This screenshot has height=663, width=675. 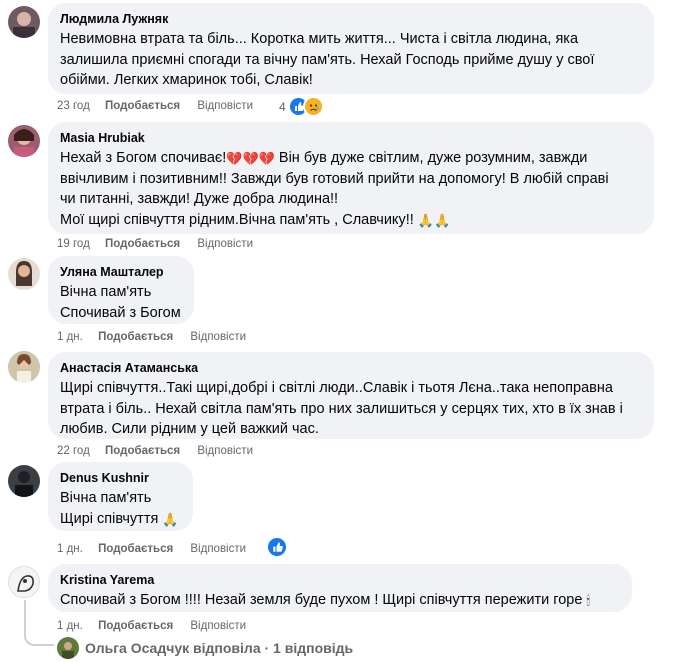 What do you see at coordinates (73, 451) in the screenshot?
I see `comment-time: 22 год` at bounding box center [73, 451].